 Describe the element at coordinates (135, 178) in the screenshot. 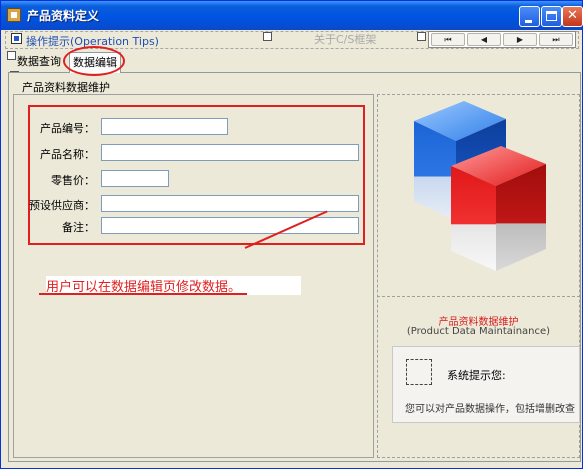

I see `retail-price-input` at that location.